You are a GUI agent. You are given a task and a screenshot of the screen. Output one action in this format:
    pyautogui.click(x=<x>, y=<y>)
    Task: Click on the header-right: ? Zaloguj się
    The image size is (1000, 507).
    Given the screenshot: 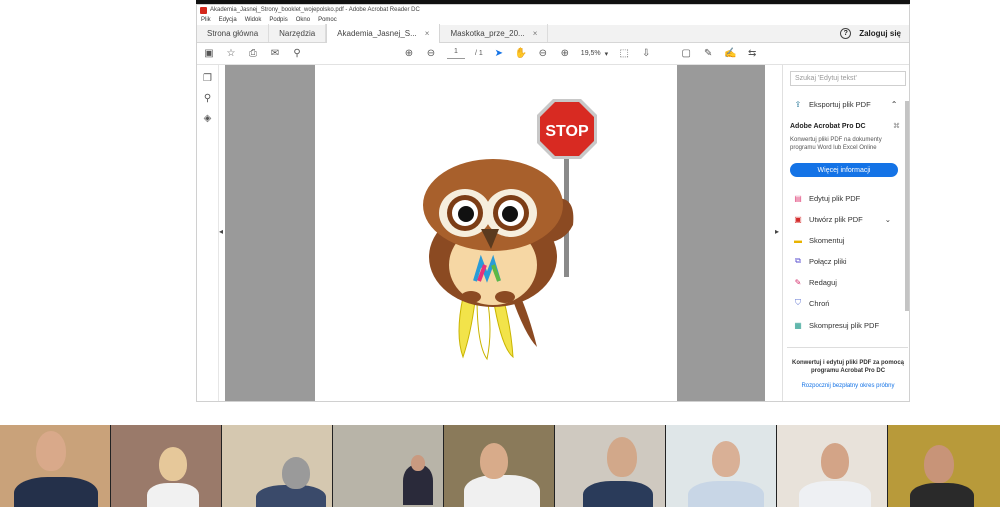 What is the action you would take?
    pyautogui.click(x=870, y=33)
    